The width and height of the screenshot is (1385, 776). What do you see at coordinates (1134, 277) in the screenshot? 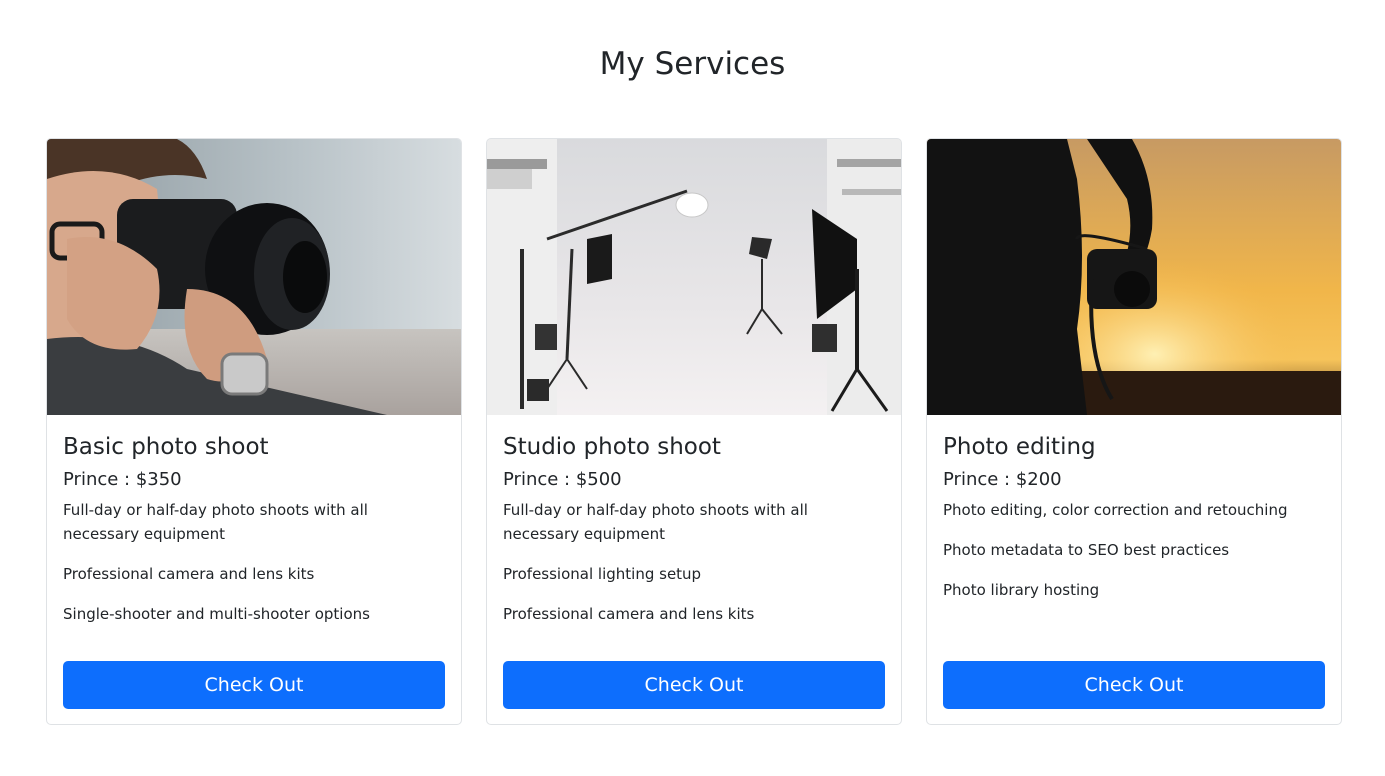
I see `card-image-sunset` at bounding box center [1134, 277].